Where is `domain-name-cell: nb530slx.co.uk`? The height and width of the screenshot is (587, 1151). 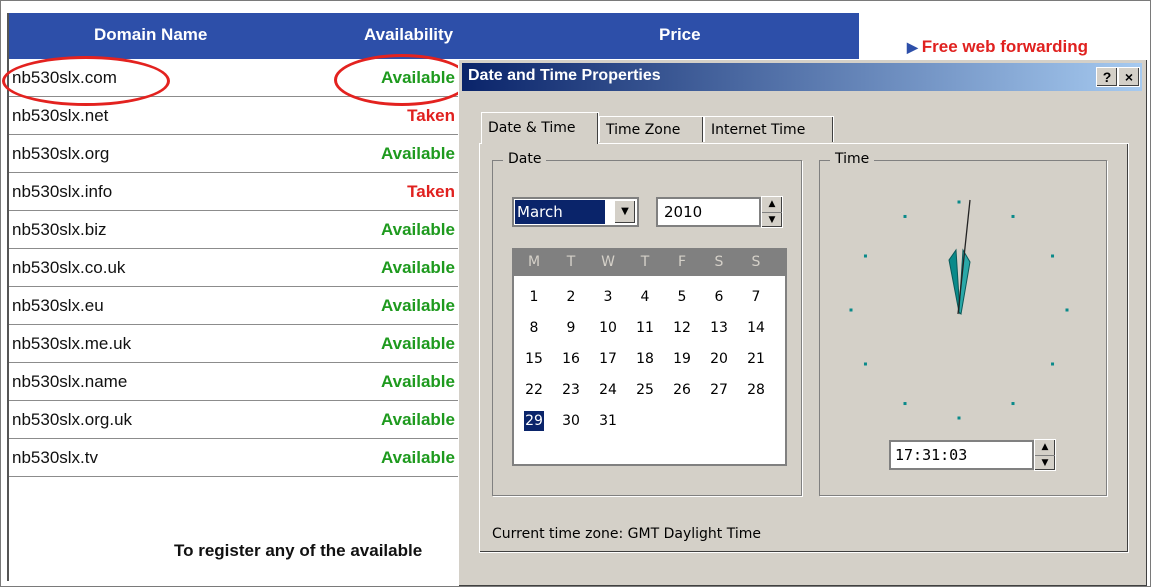 domain-name-cell: nb530slx.co.uk is located at coordinates (69, 267).